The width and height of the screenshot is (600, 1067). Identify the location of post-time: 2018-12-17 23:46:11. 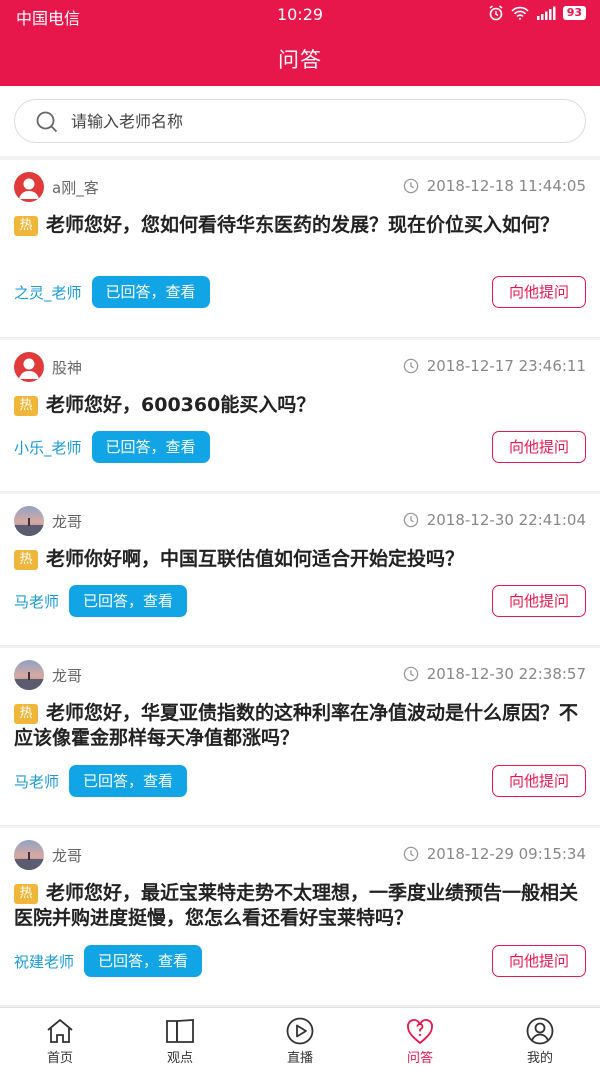
(494, 366).